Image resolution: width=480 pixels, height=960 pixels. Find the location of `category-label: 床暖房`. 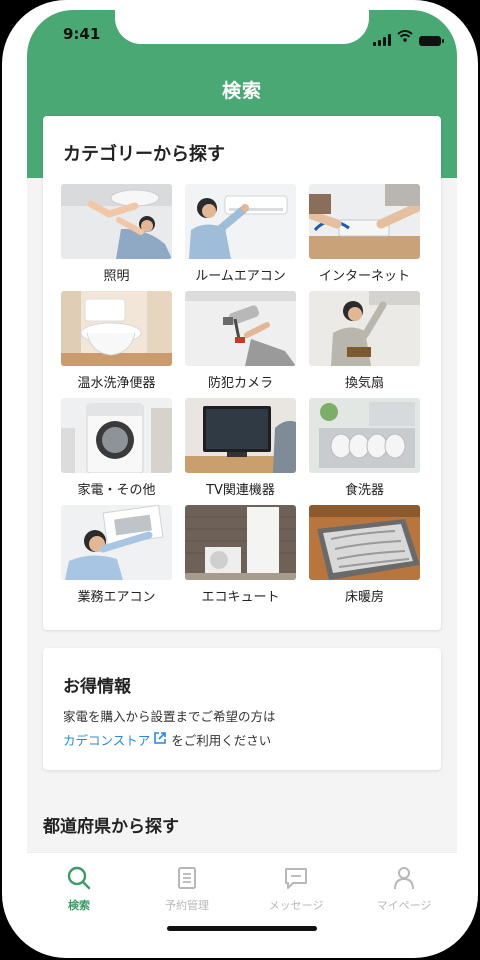

category-label: 床暖房 is located at coordinates (364, 597).